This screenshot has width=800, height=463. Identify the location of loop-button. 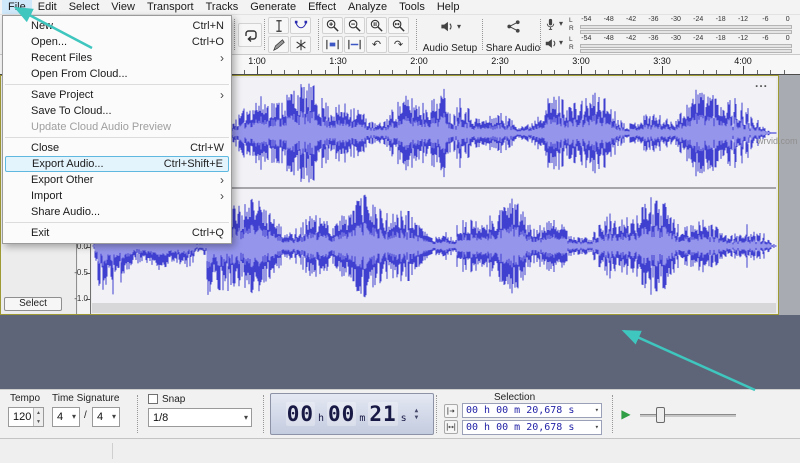
(250, 35).